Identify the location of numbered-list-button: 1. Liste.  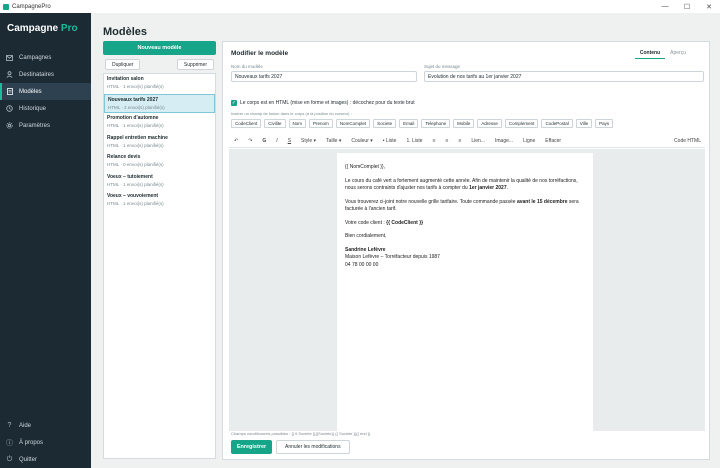
(414, 141).